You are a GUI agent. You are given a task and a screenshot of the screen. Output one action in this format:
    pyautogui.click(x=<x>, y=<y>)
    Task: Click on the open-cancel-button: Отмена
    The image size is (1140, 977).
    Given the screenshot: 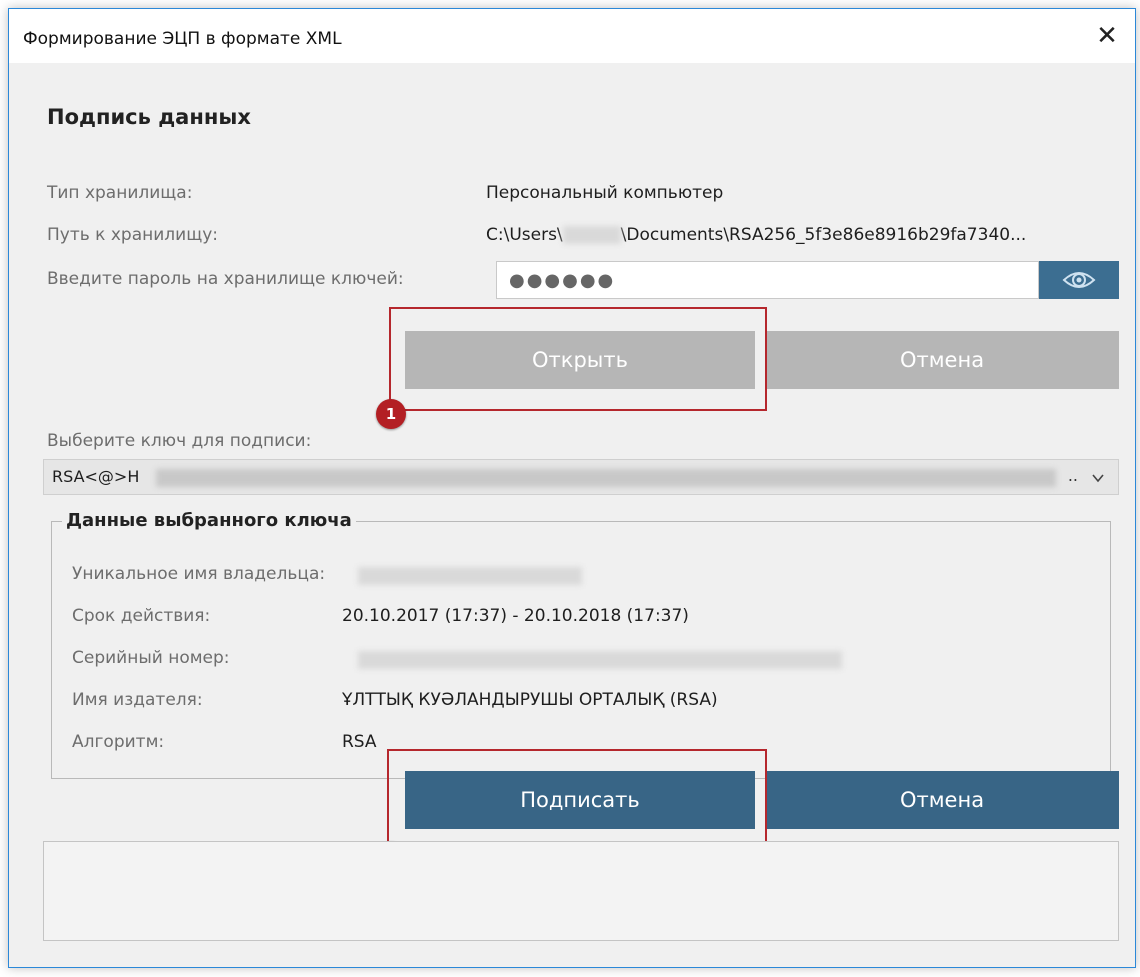 What is the action you would take?
    pyautogui.click(x=942, y=360)
    